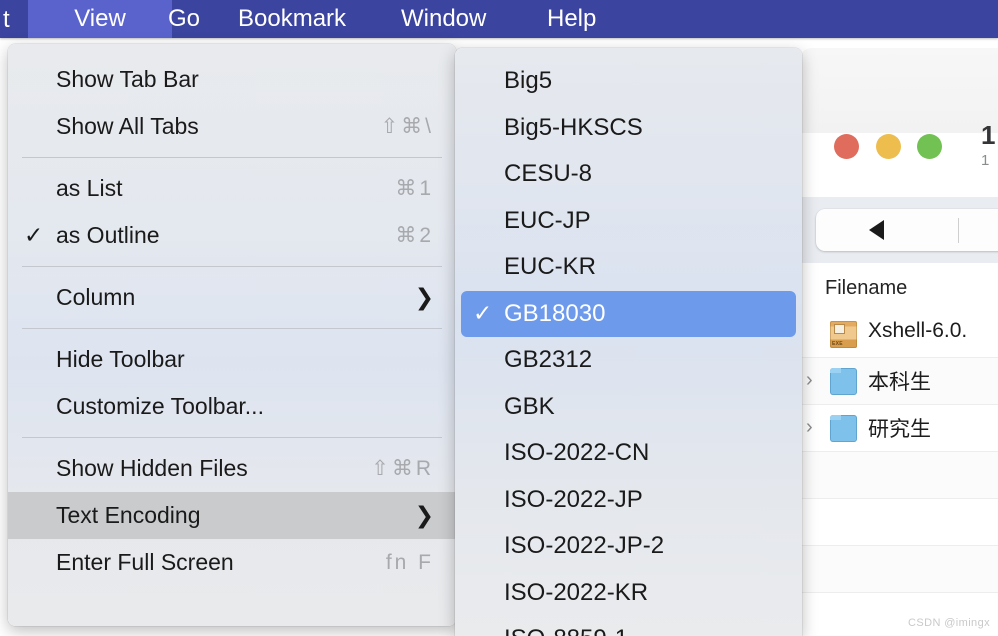 This screenshot has width=998, height=636. I want to click on table-row: › 本科生, so click(899, 381).